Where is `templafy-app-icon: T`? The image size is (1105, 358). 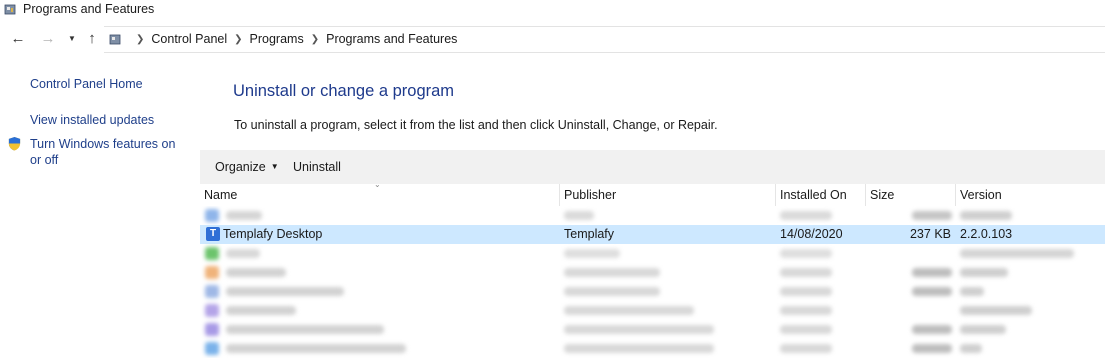
templafy-app-icon: T is located at coordinates (213, 234).